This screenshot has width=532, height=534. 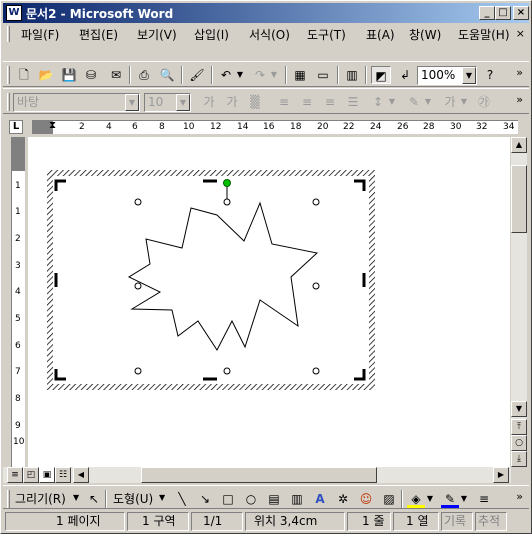 What do you see at coordinates (40, 34) in the screenshot?
I see `menu-file: 파일(F)` at bounding box center [40, 34].